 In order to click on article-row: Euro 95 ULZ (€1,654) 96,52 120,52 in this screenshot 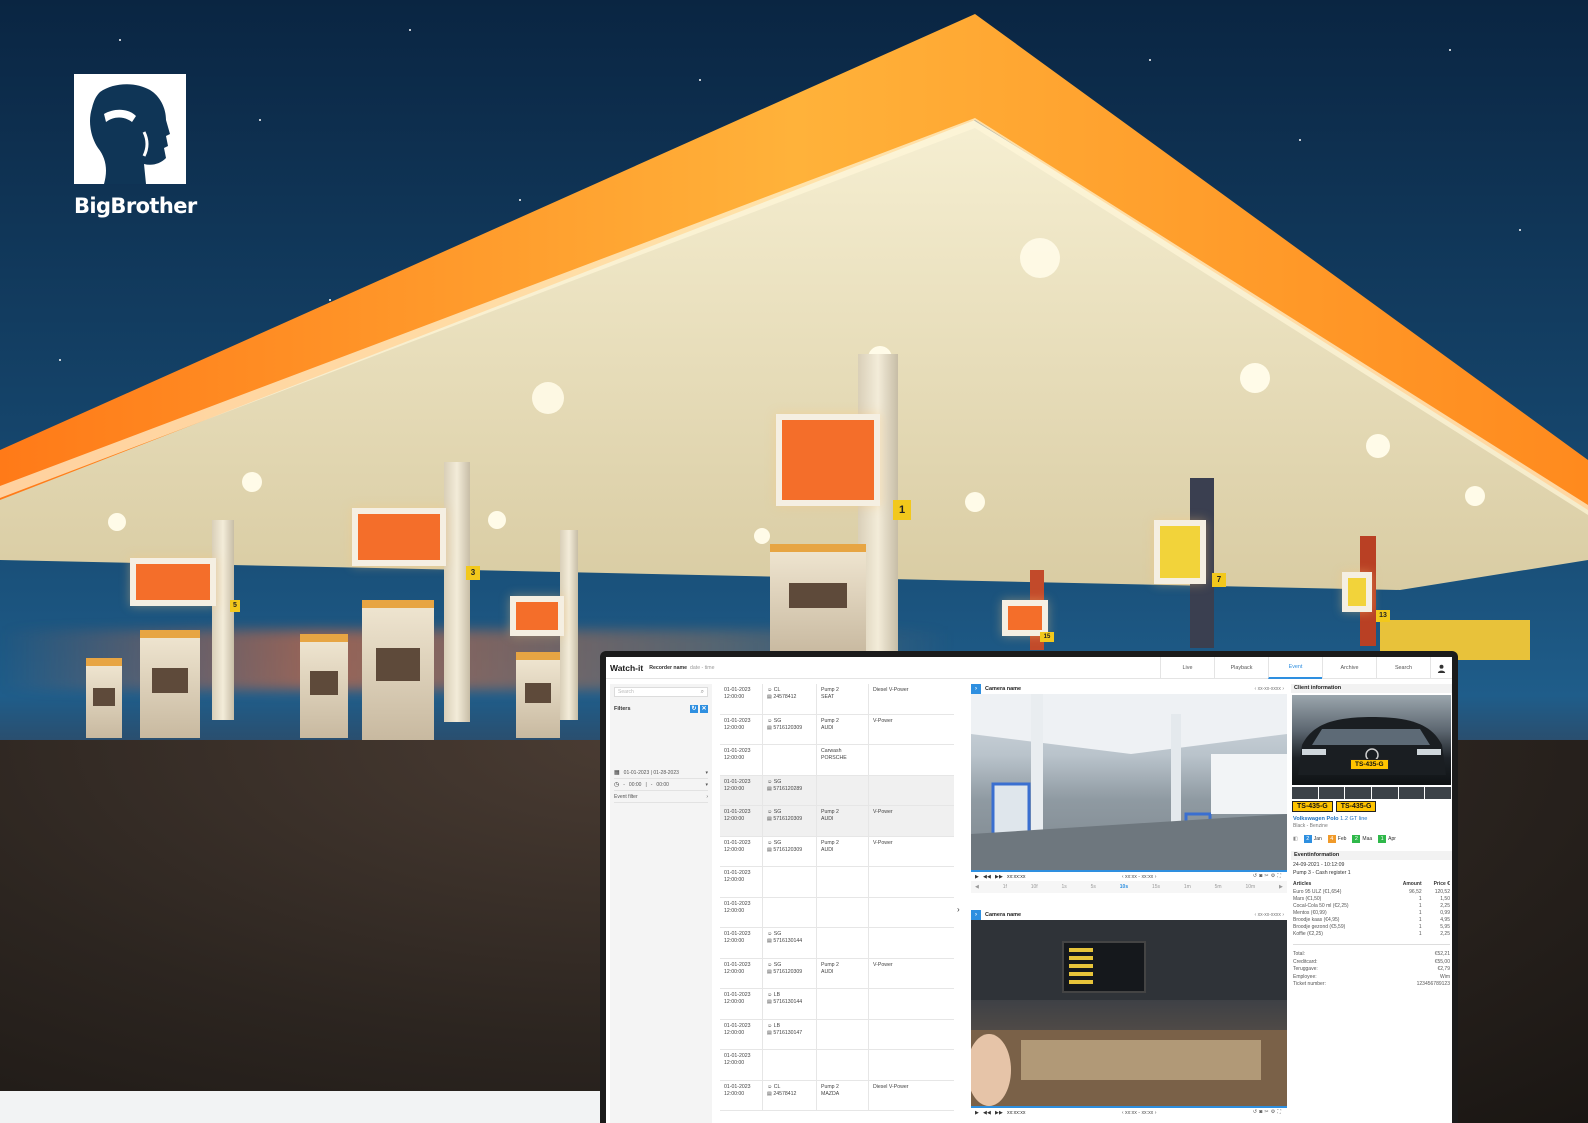, I will do `click(1371, 892)`.